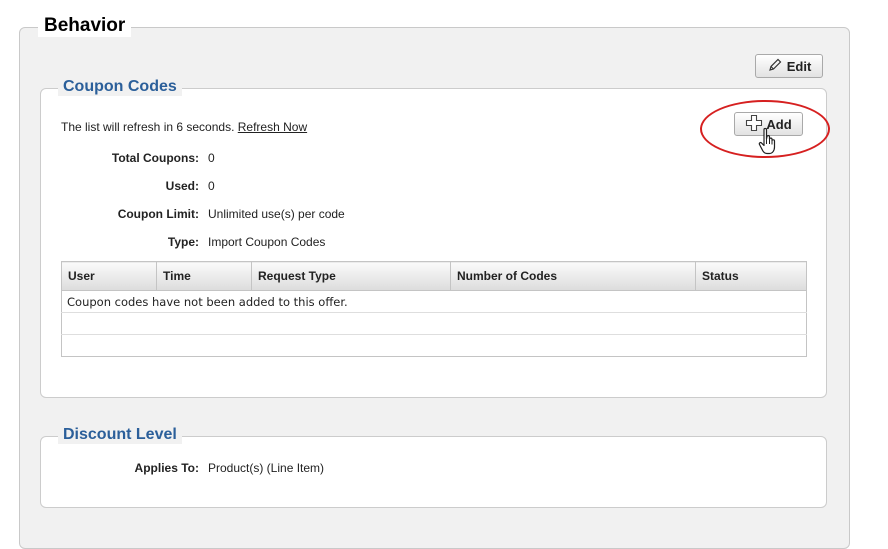 The width and height of the screenshot is (888, 549). Describe the element at coordinates (155, 158) in the screenshot. I see `field-label: Total Coupons:` at that location.